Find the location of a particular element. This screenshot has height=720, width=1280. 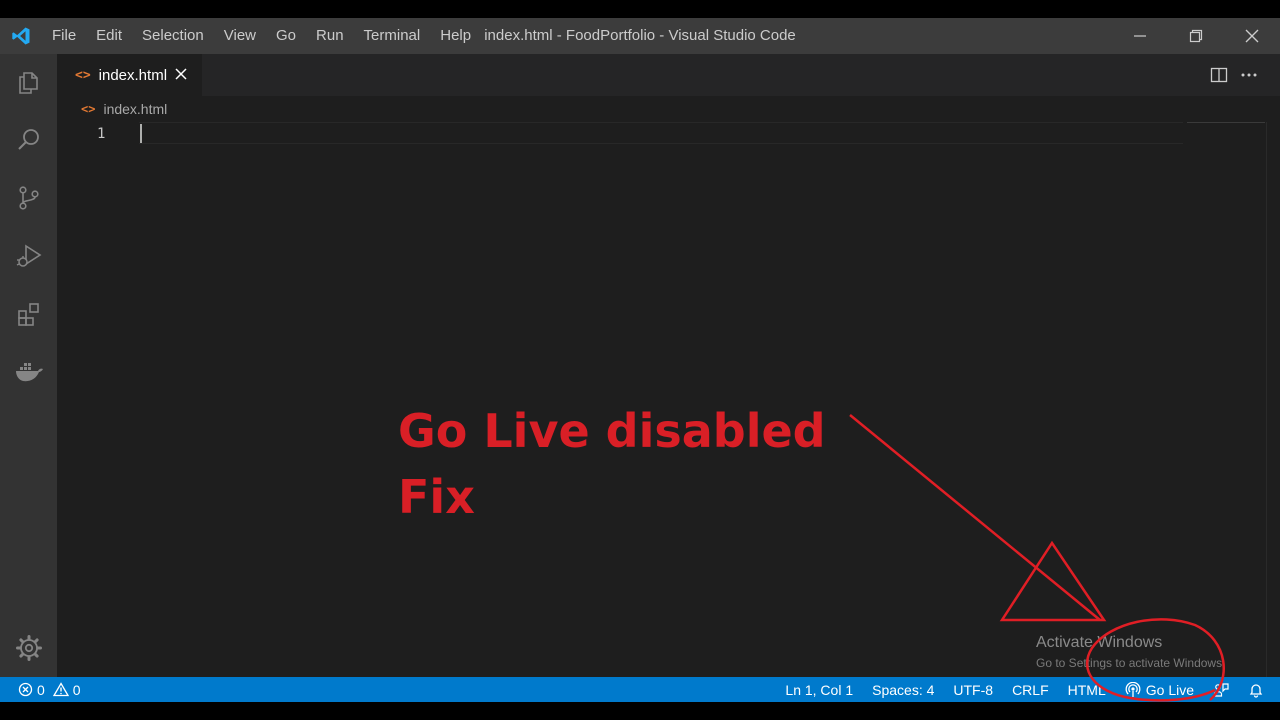

tab-index-html: <> index.html is located at coordinates (129, 75).